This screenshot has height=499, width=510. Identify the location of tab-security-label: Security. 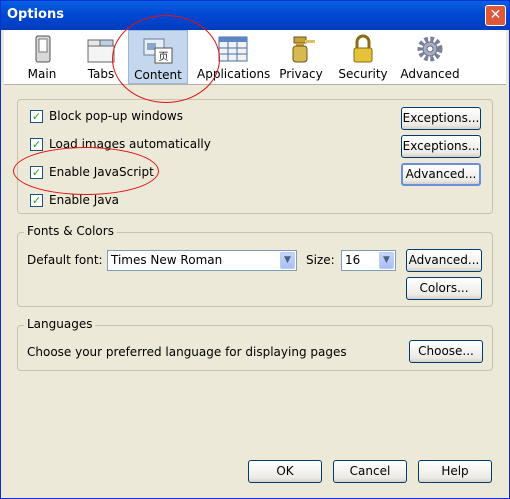
(363, 74).